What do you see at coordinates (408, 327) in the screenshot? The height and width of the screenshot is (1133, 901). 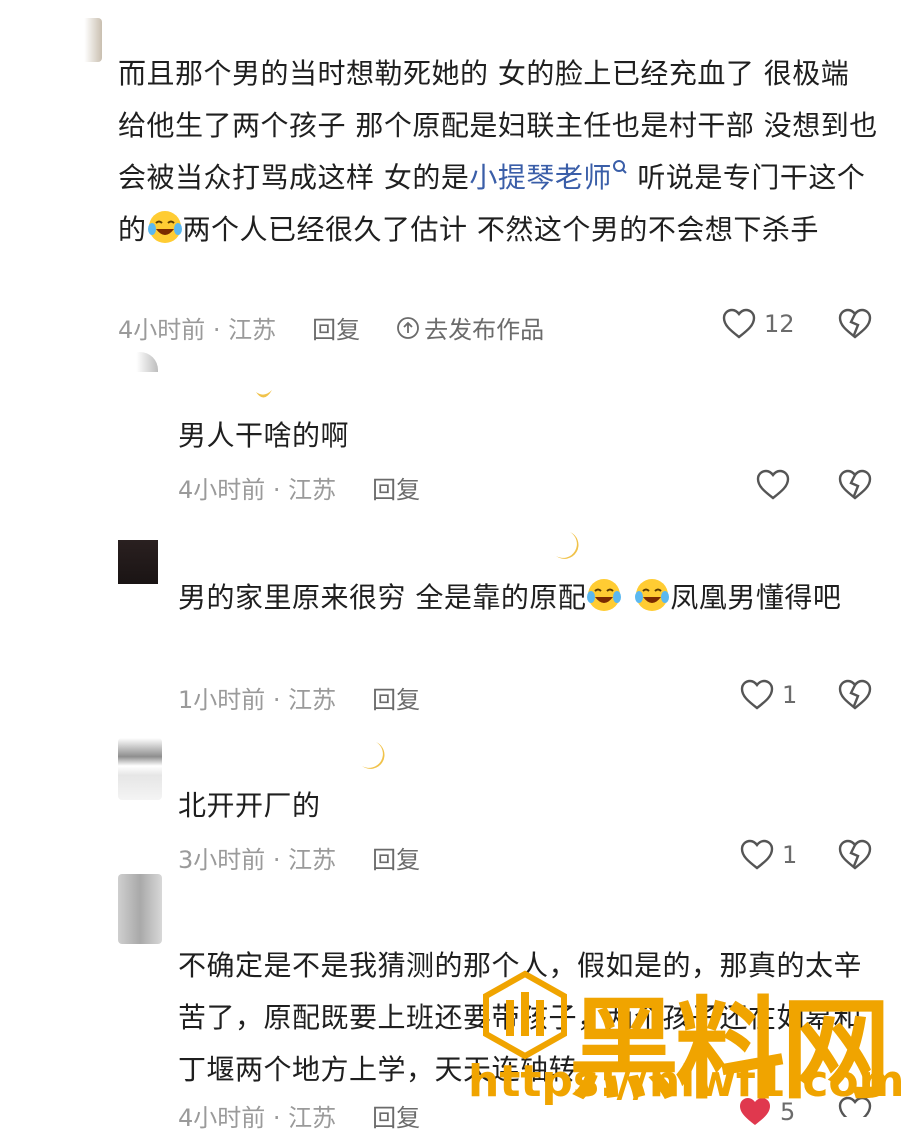 I see `arrow-up-circle-icon` at bounding box center [408, 327].